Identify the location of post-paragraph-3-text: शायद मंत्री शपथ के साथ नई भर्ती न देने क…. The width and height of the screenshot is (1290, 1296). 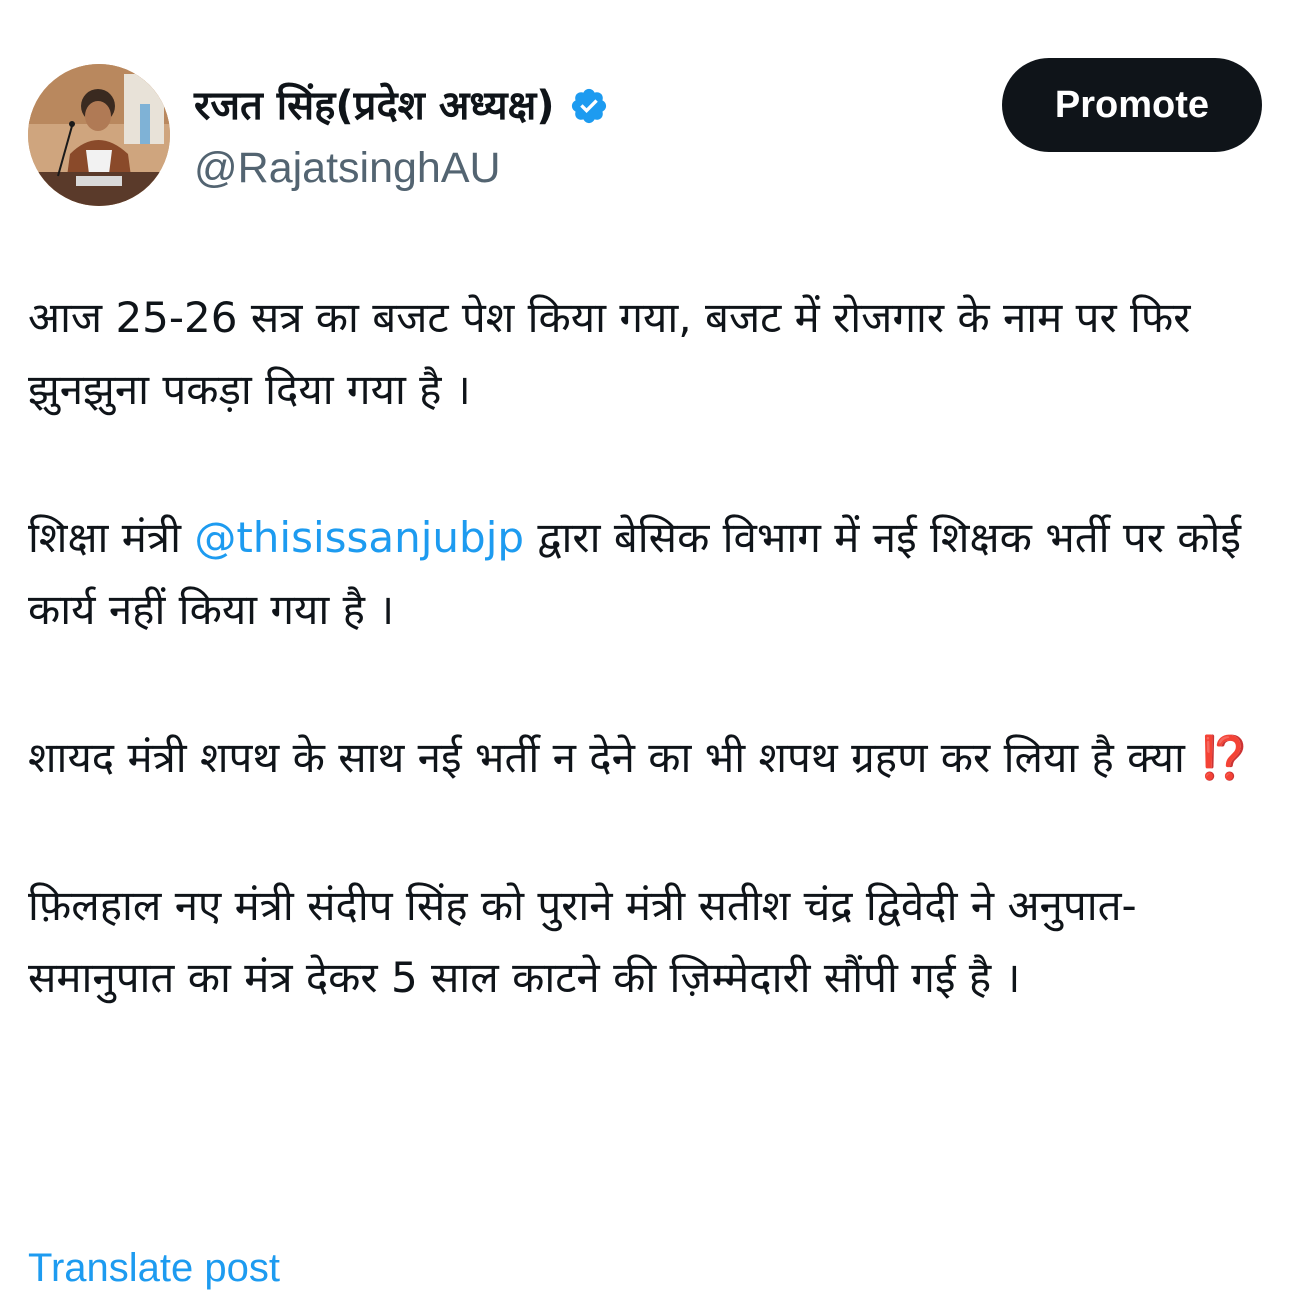
(613, 757).